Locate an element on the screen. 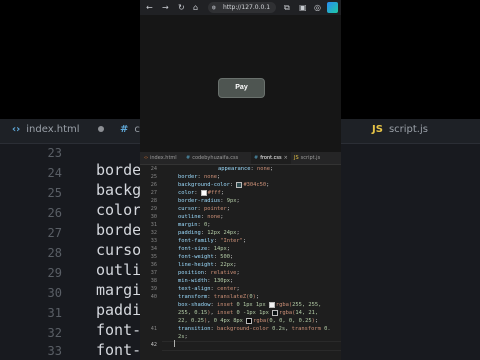 The image size is (480, 360). line-number: 42 is located at coordinates (153, 345).